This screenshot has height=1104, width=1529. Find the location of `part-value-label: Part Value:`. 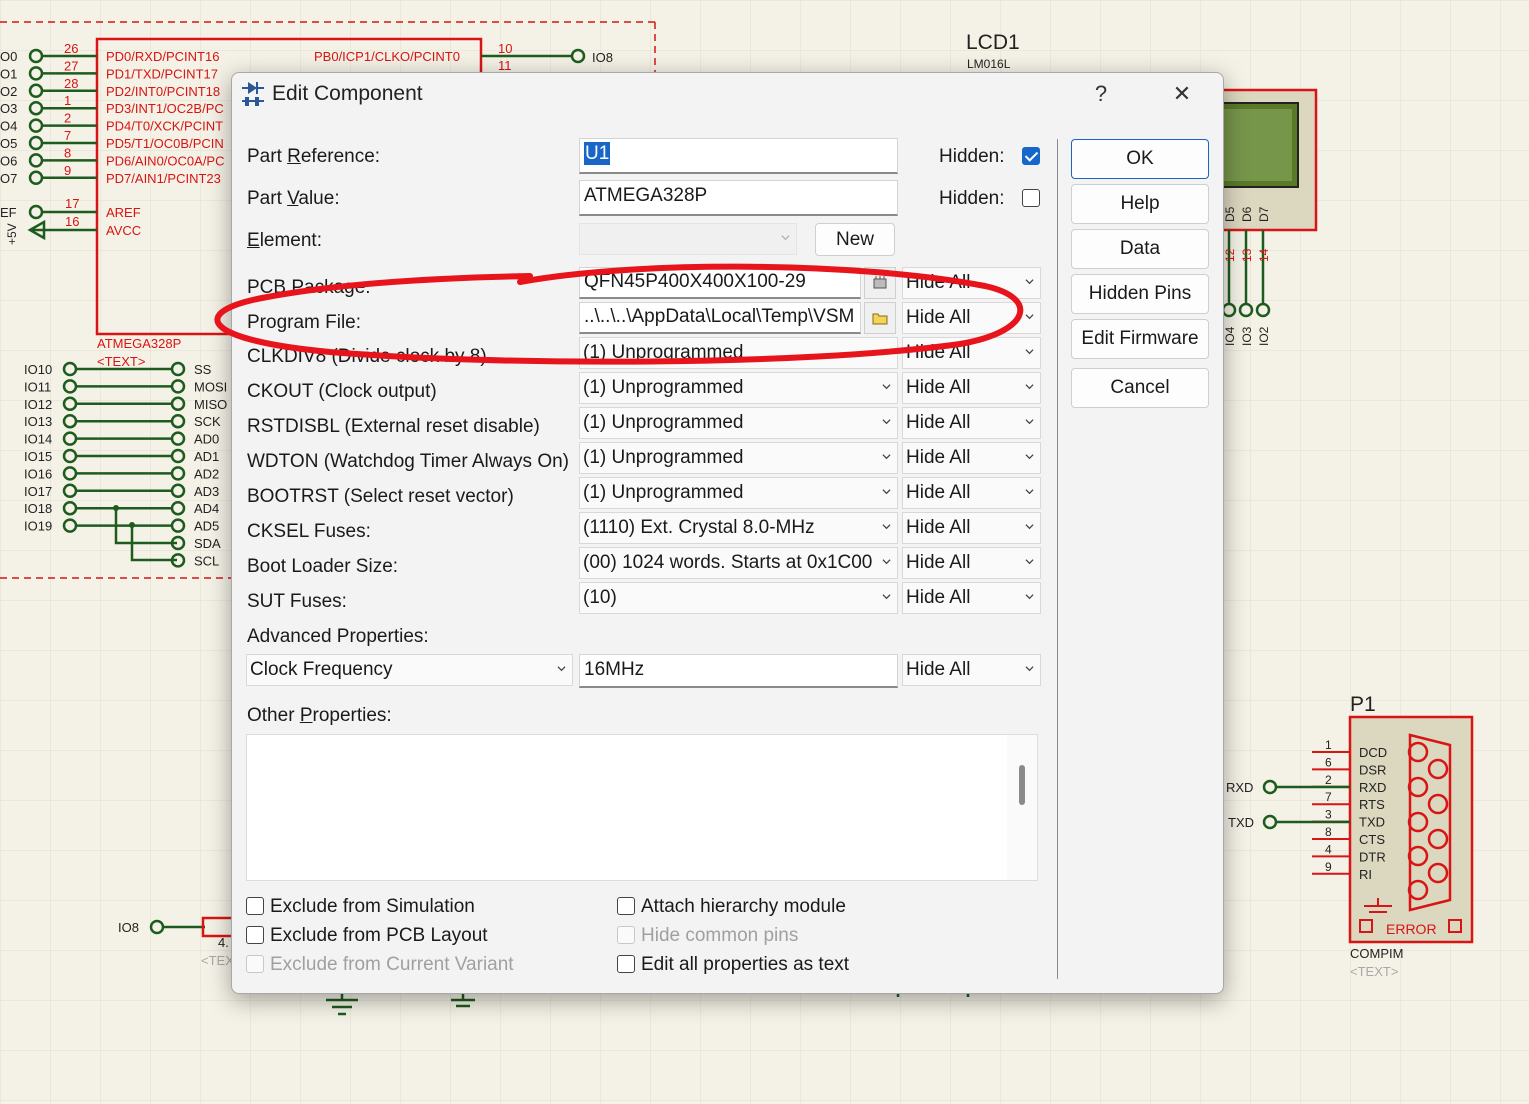

part-value-label: Part Value: is located at coordinates (293, 198).